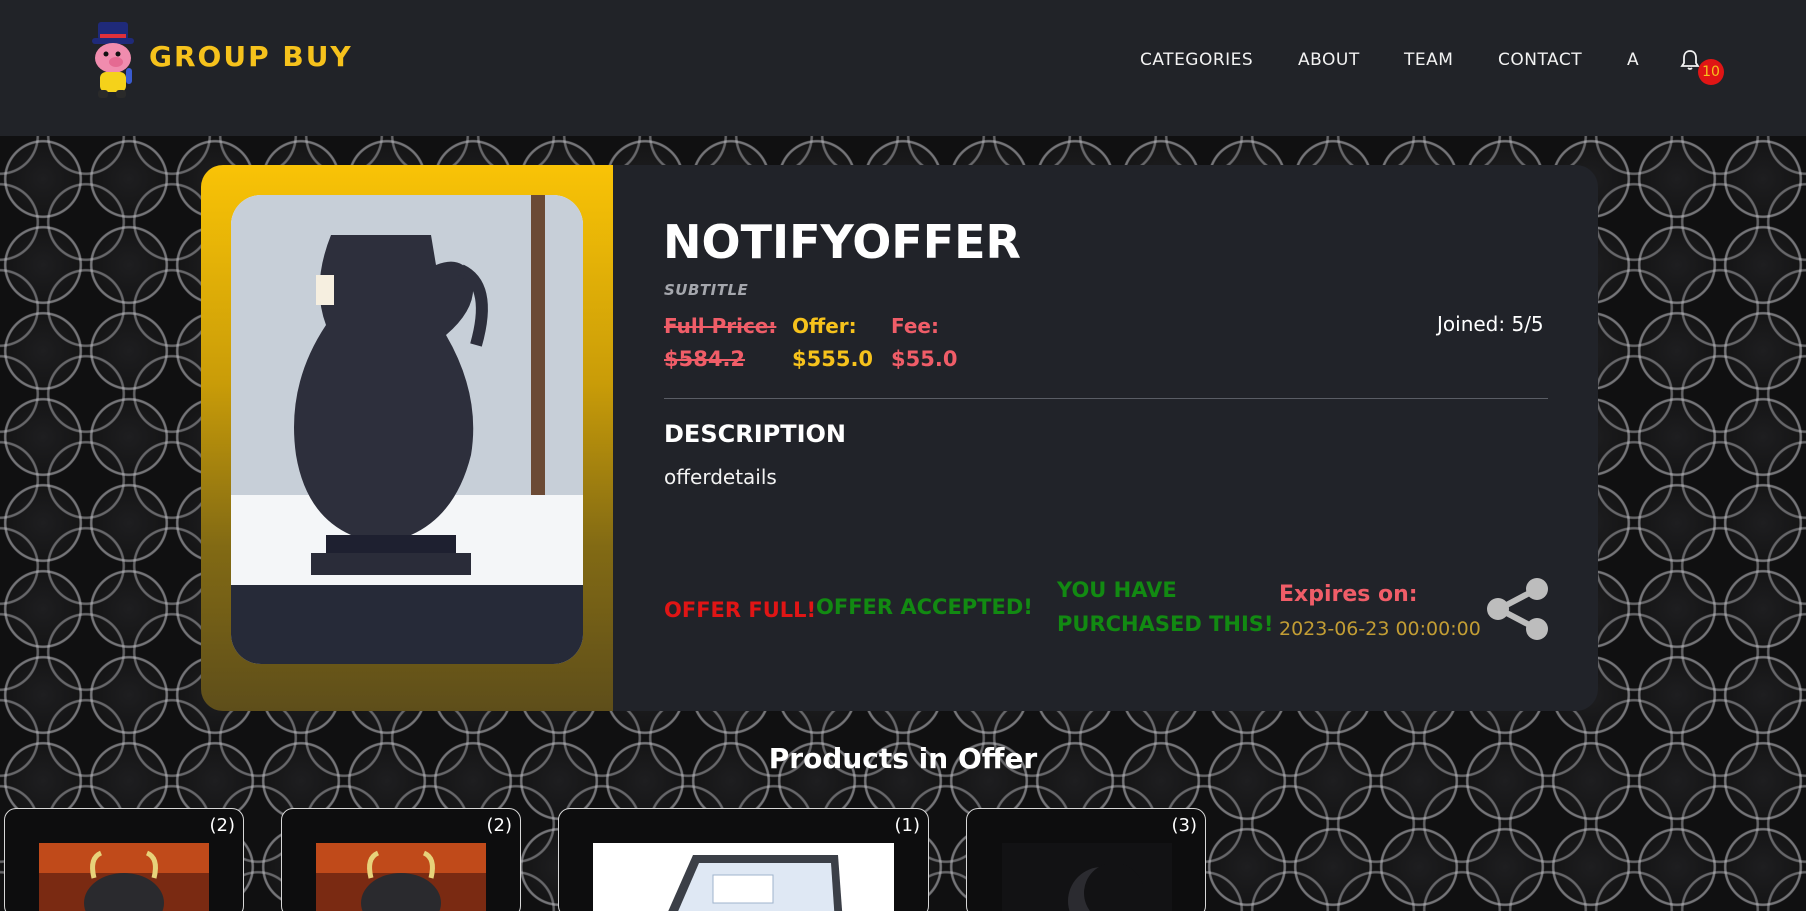 The width and height of the screenshot is (1806, 911). Describe the element at coordinates (705, 359) in the screenshot. I see `full-price-value: $584.2` at that location.